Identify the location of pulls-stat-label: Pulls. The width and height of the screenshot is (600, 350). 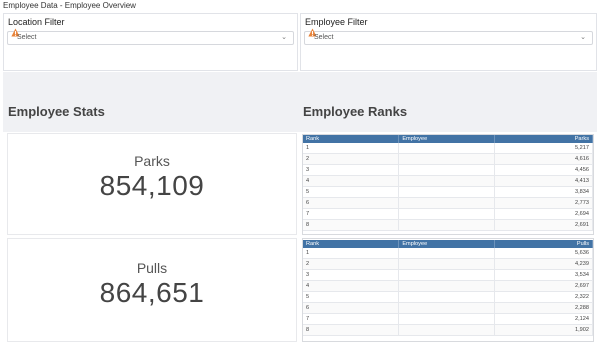
(152, 268).